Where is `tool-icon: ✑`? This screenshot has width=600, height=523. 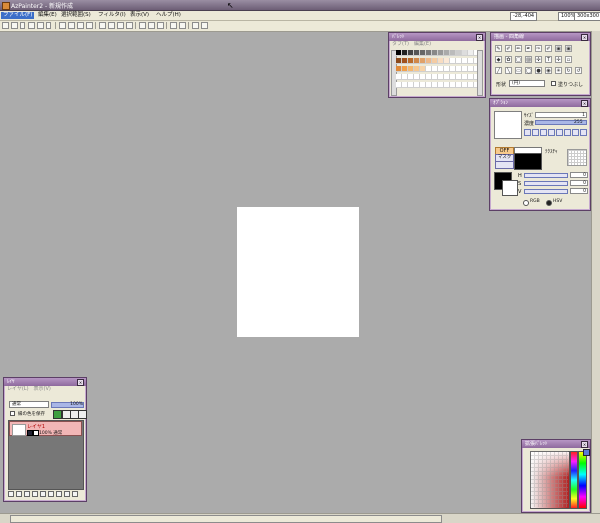
tool-icon: ✑ is located at coordinates (538, 48).